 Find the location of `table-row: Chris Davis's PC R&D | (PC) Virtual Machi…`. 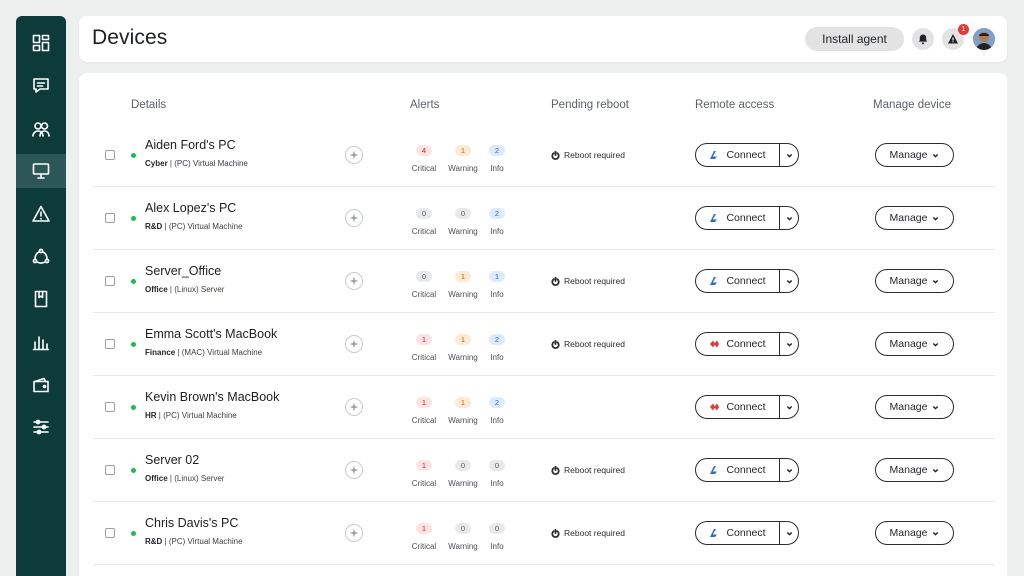

table-row: Chris Davis's PC R&D | (PC) Virtual Machi… is located at coordinates (544, 533).